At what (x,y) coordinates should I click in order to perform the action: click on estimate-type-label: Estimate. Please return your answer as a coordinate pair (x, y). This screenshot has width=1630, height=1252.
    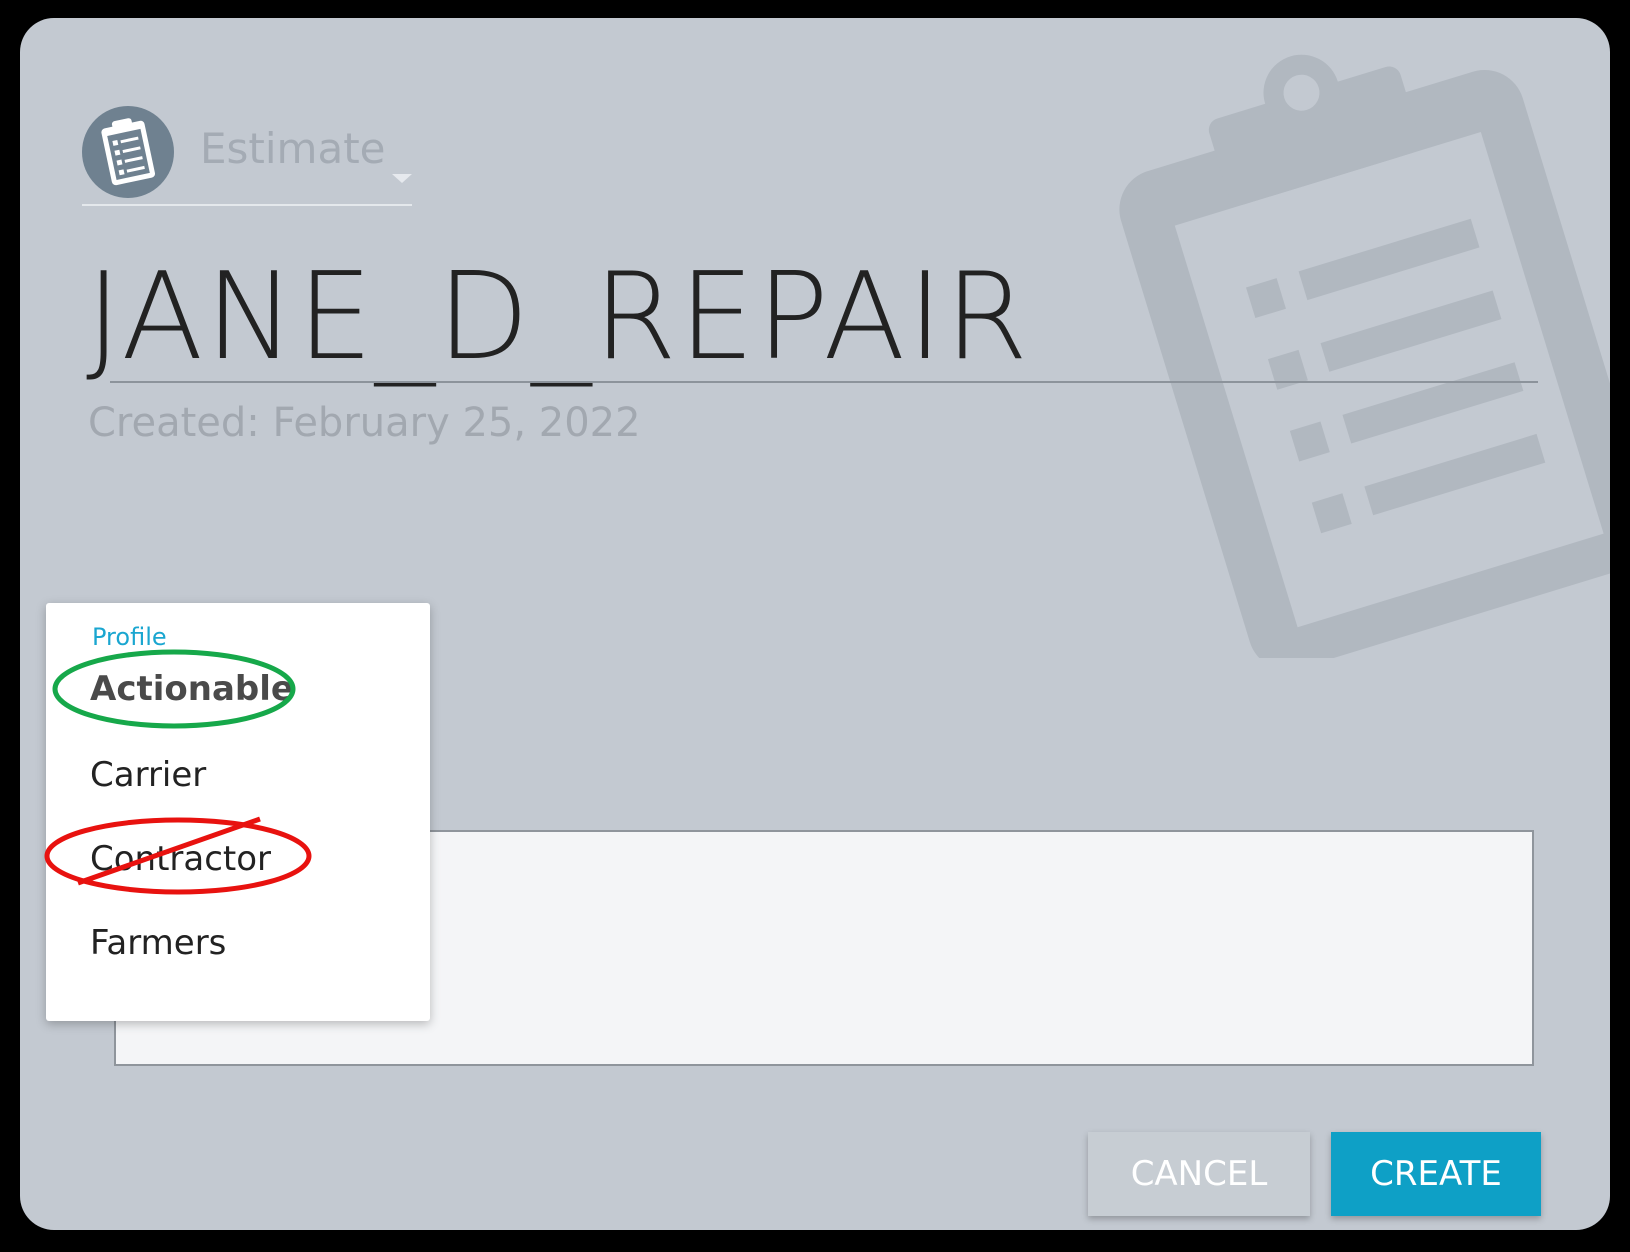
    Looking at the image, I should click on (293, 148).